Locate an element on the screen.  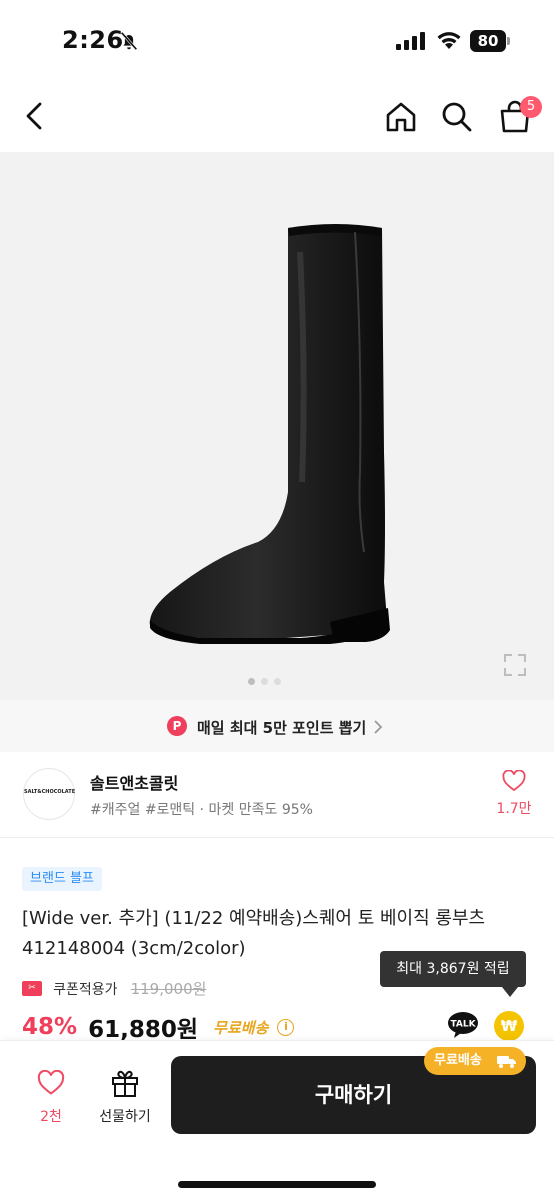
wifi-icon is located at coordinates (449, 40).